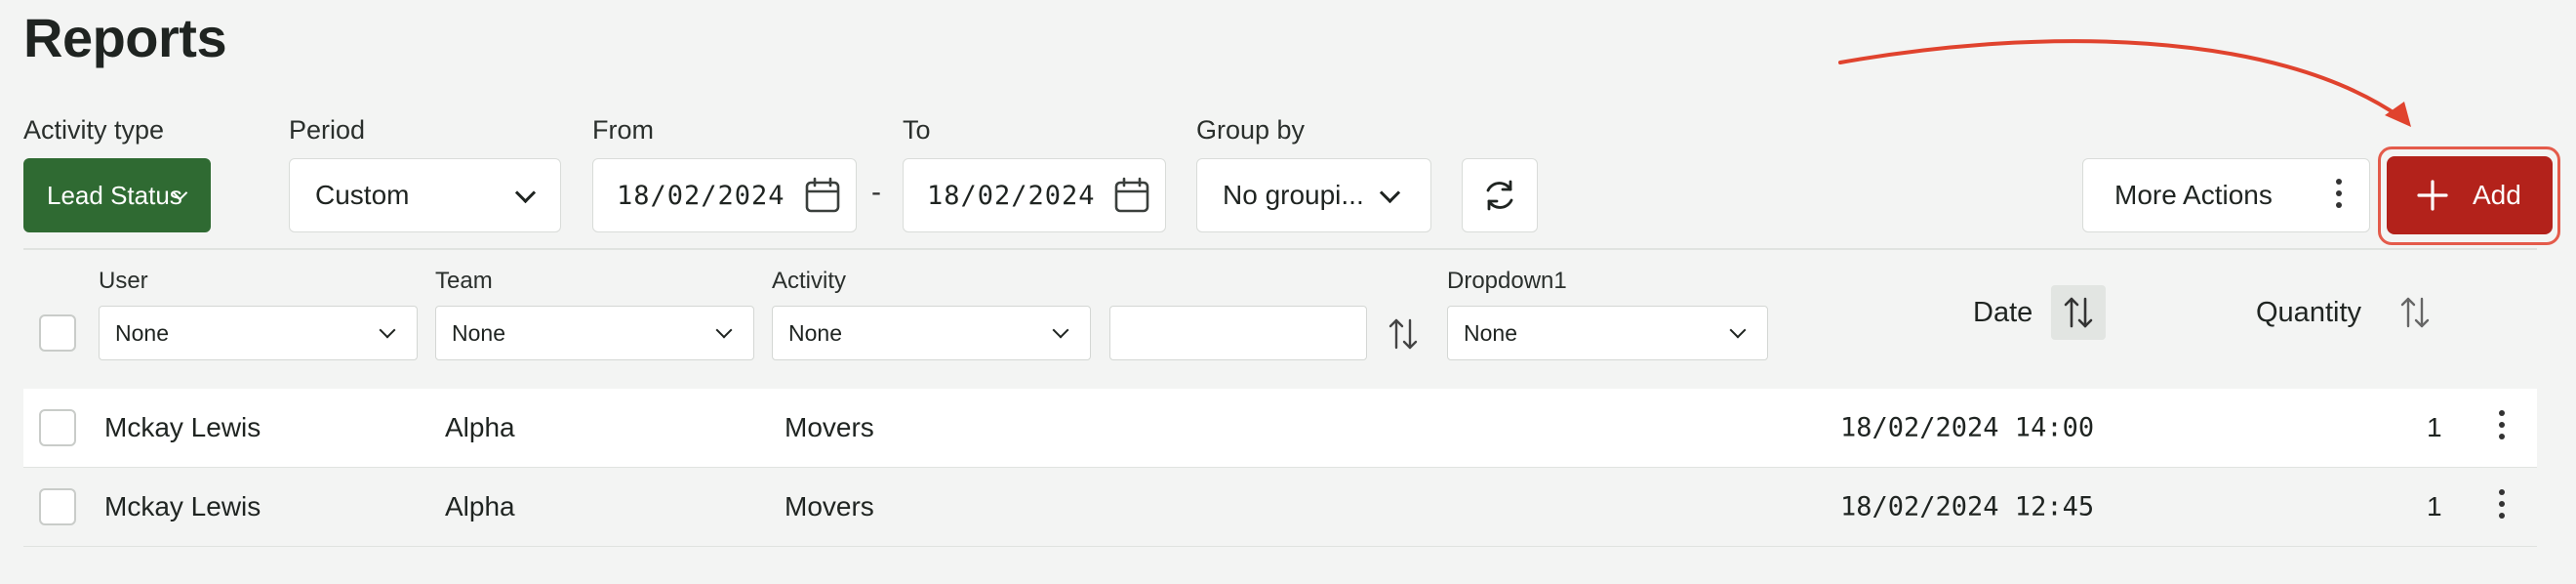  Describe the element at coordinates (2003, 313) in the screenshot. I see `date-column-header: Date` at that location.